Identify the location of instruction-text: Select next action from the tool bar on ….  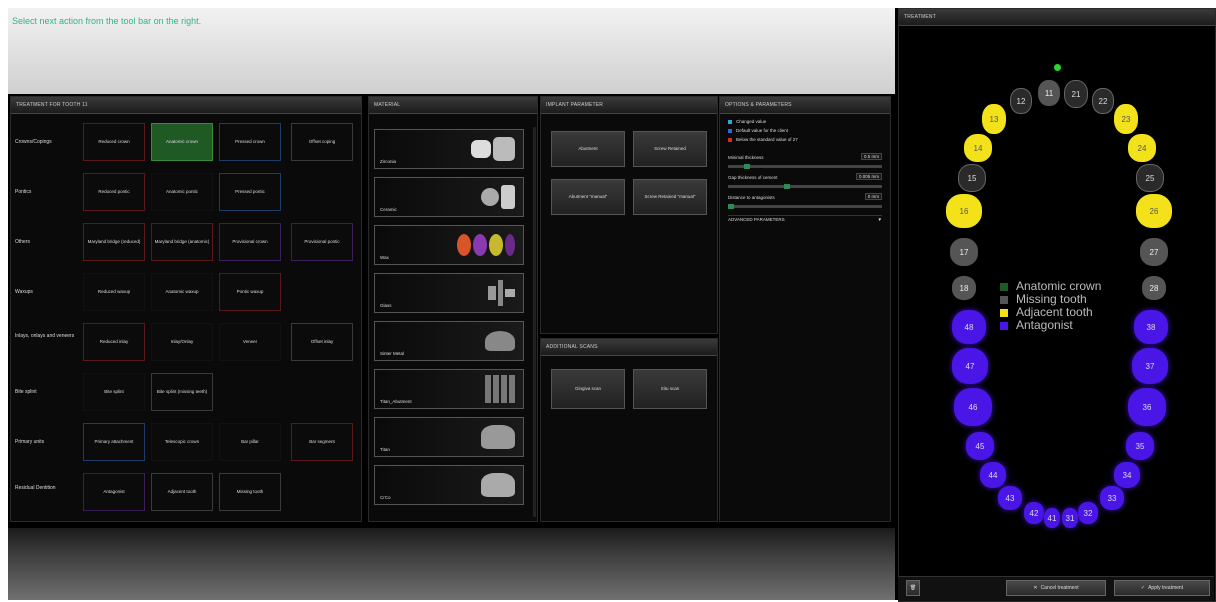
(107, 21).